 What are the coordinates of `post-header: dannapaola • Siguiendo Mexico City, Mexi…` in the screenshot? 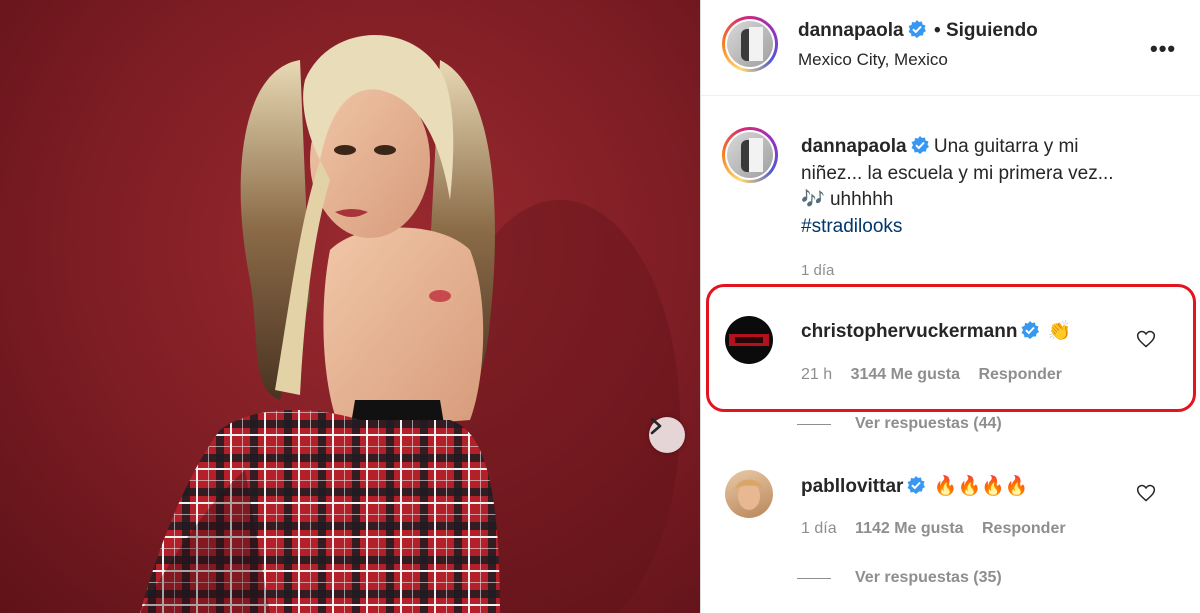 It's located at (950, 48).